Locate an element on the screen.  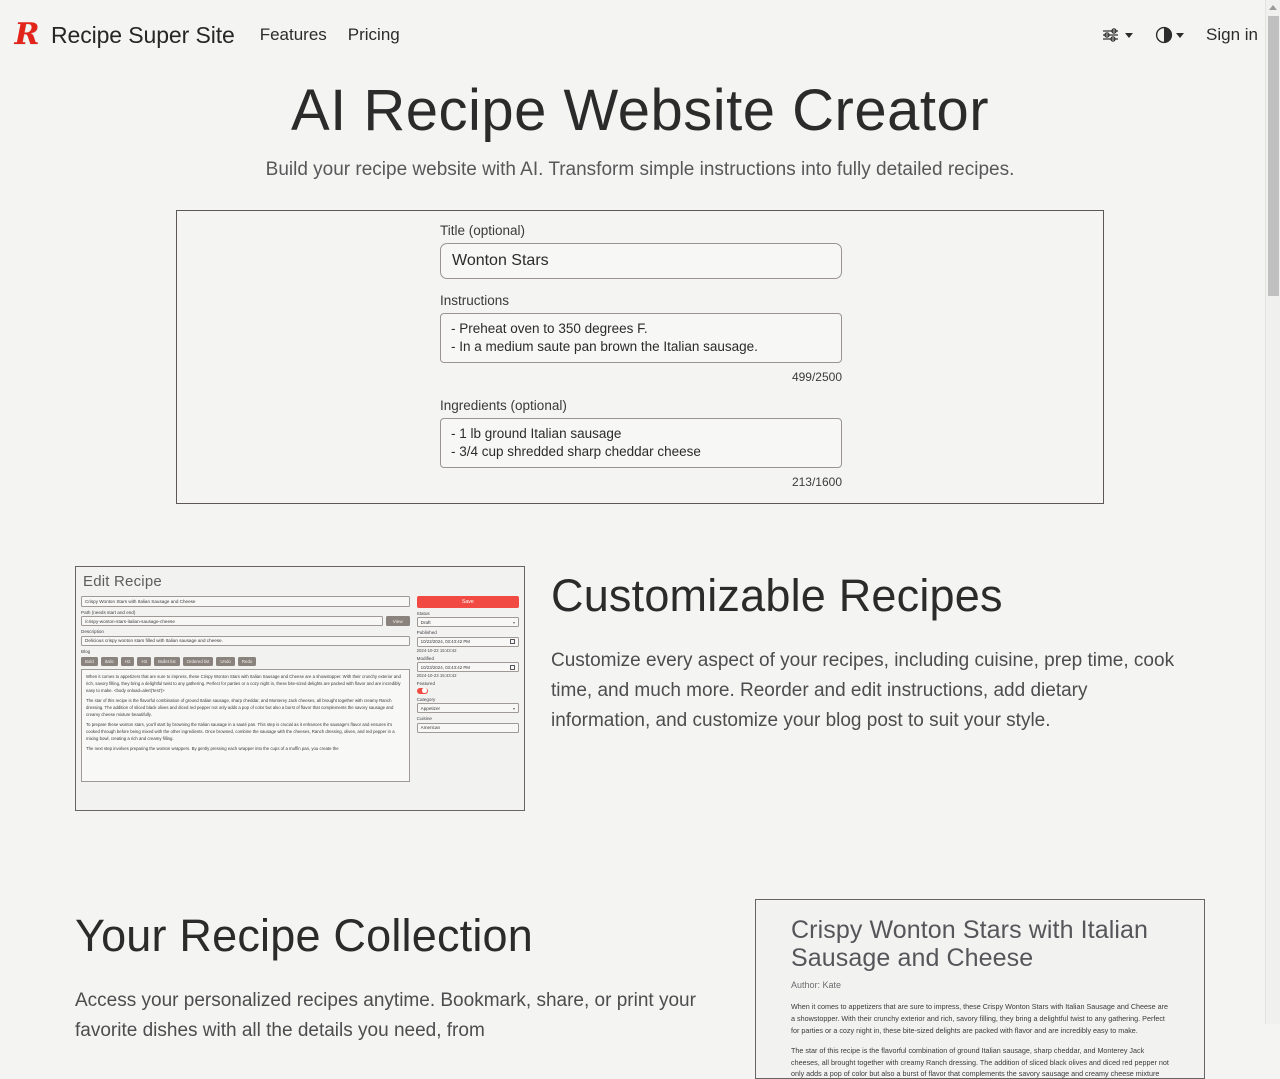
settings-dropdown-button is located at coordinates (1118, 35).